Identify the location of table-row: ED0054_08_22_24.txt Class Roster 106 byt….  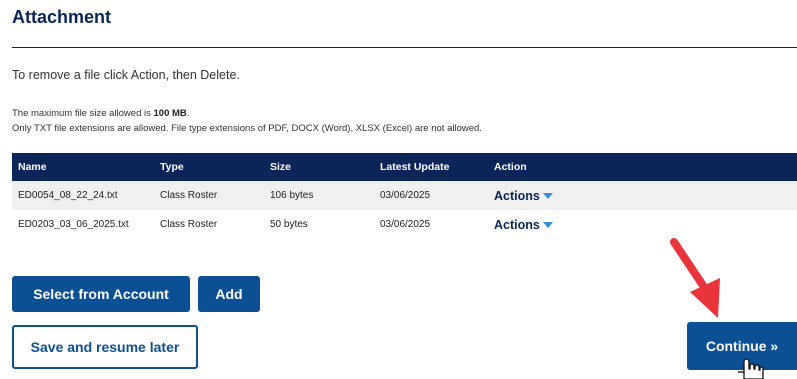
(404, 195).